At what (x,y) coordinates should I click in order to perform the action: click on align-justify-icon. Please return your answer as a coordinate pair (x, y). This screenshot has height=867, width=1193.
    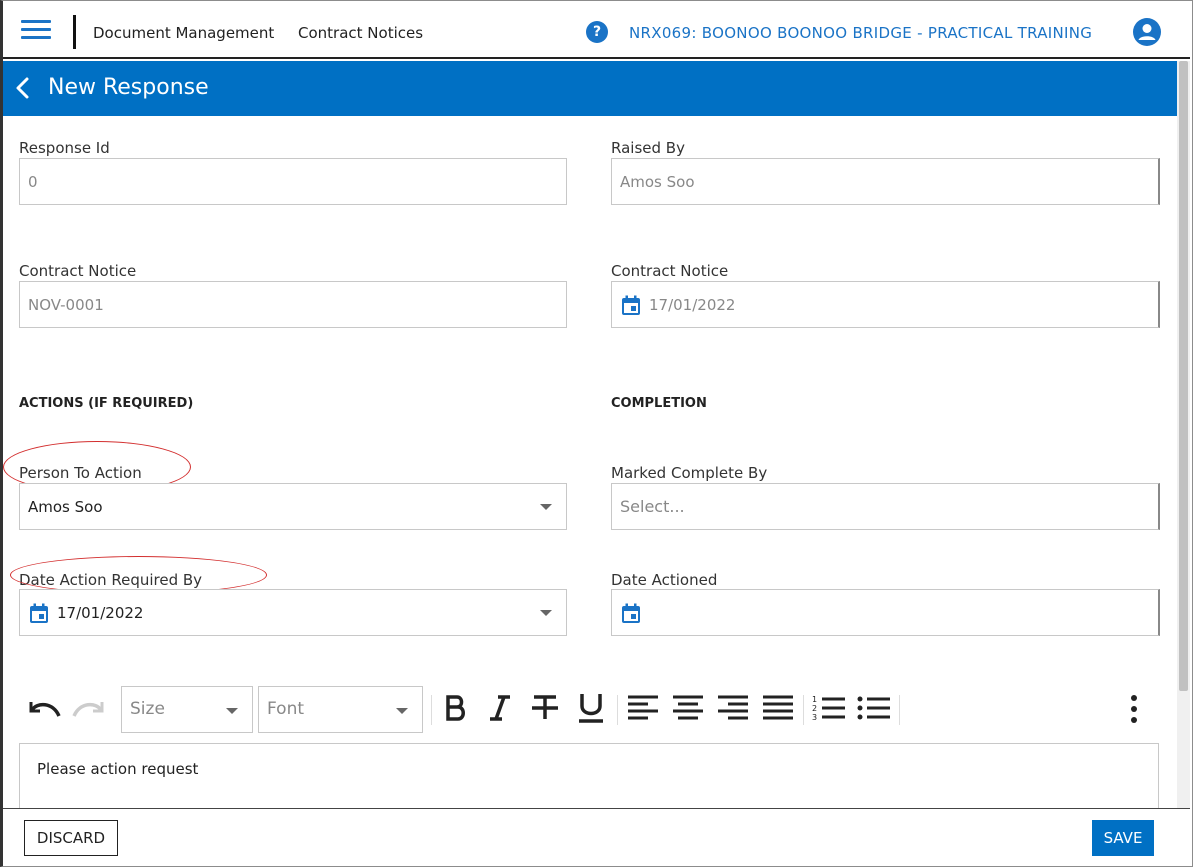
    Looking at the image, I should click on (778, 710).